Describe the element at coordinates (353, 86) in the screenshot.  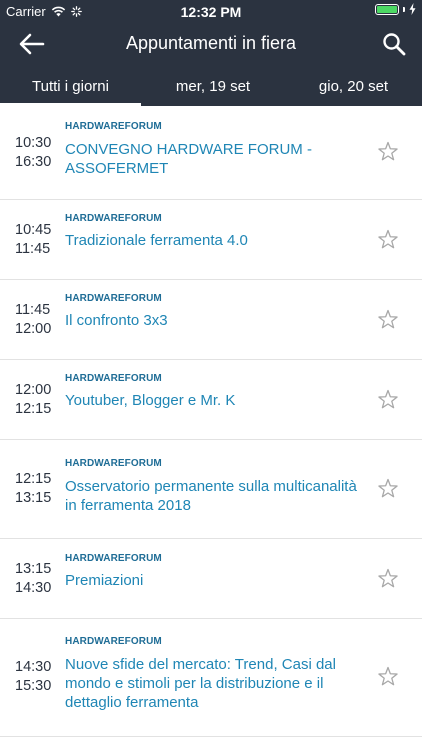
I see `tab-thu-20-sep: gio, 20 set` at that location.